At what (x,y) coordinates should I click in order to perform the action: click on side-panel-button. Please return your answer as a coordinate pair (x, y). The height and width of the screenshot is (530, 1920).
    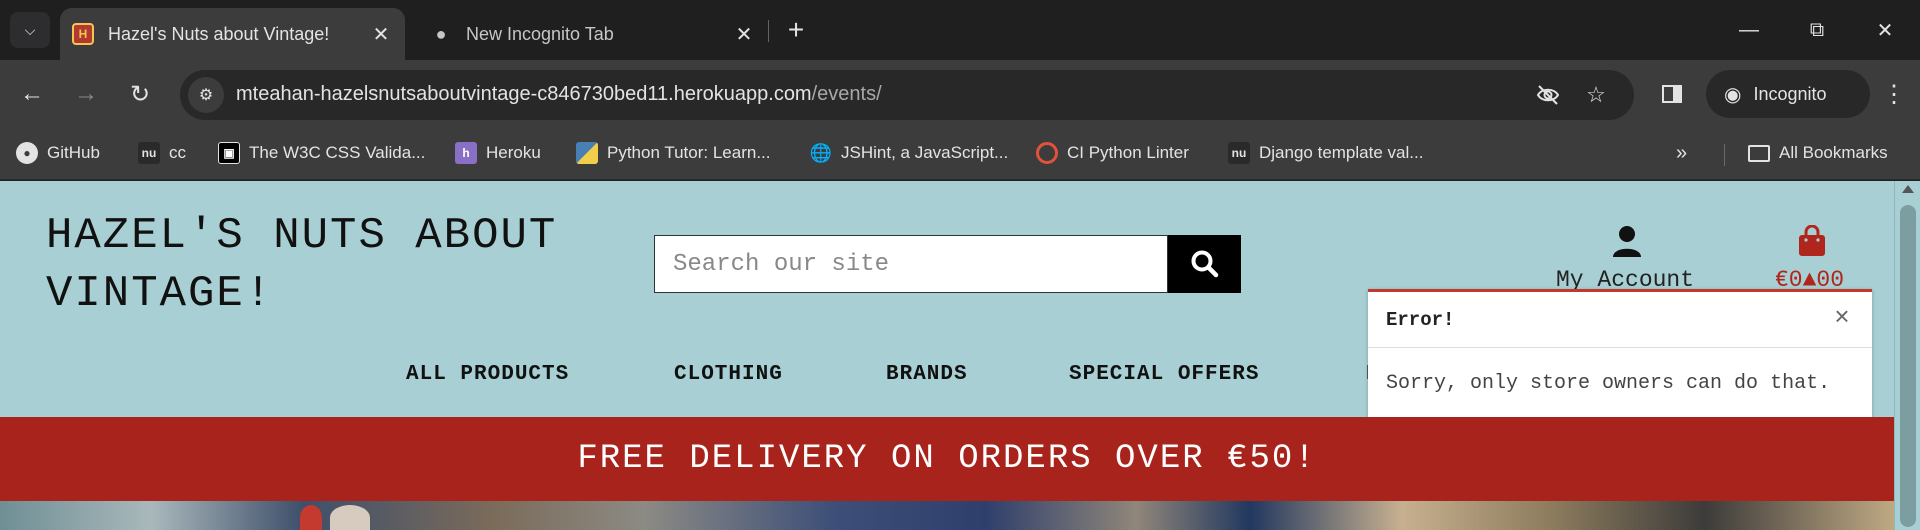
    Looking at the image, I should click on (1672, 94).